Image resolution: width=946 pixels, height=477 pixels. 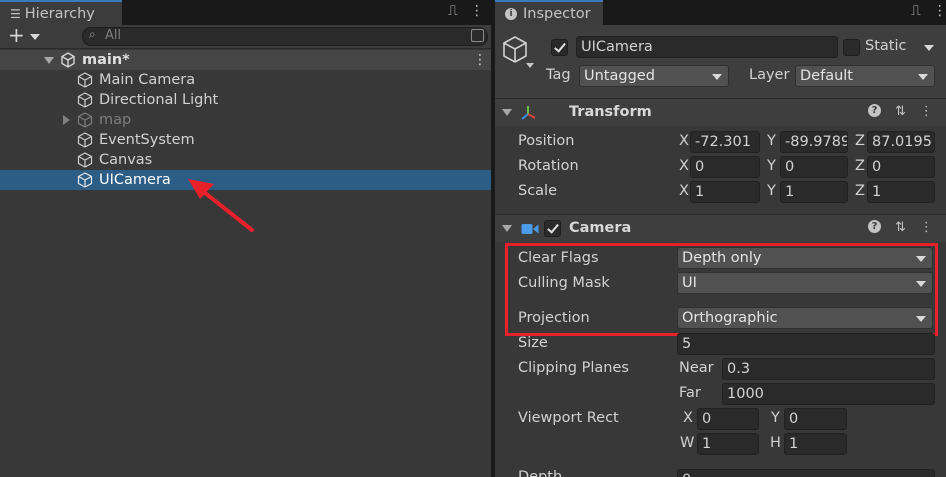 What do you see at coordinates (720, 228) in the screenshot?
I see `camera-header: Camera ? ⇅ ⋮` at bounding box center [720, 228].